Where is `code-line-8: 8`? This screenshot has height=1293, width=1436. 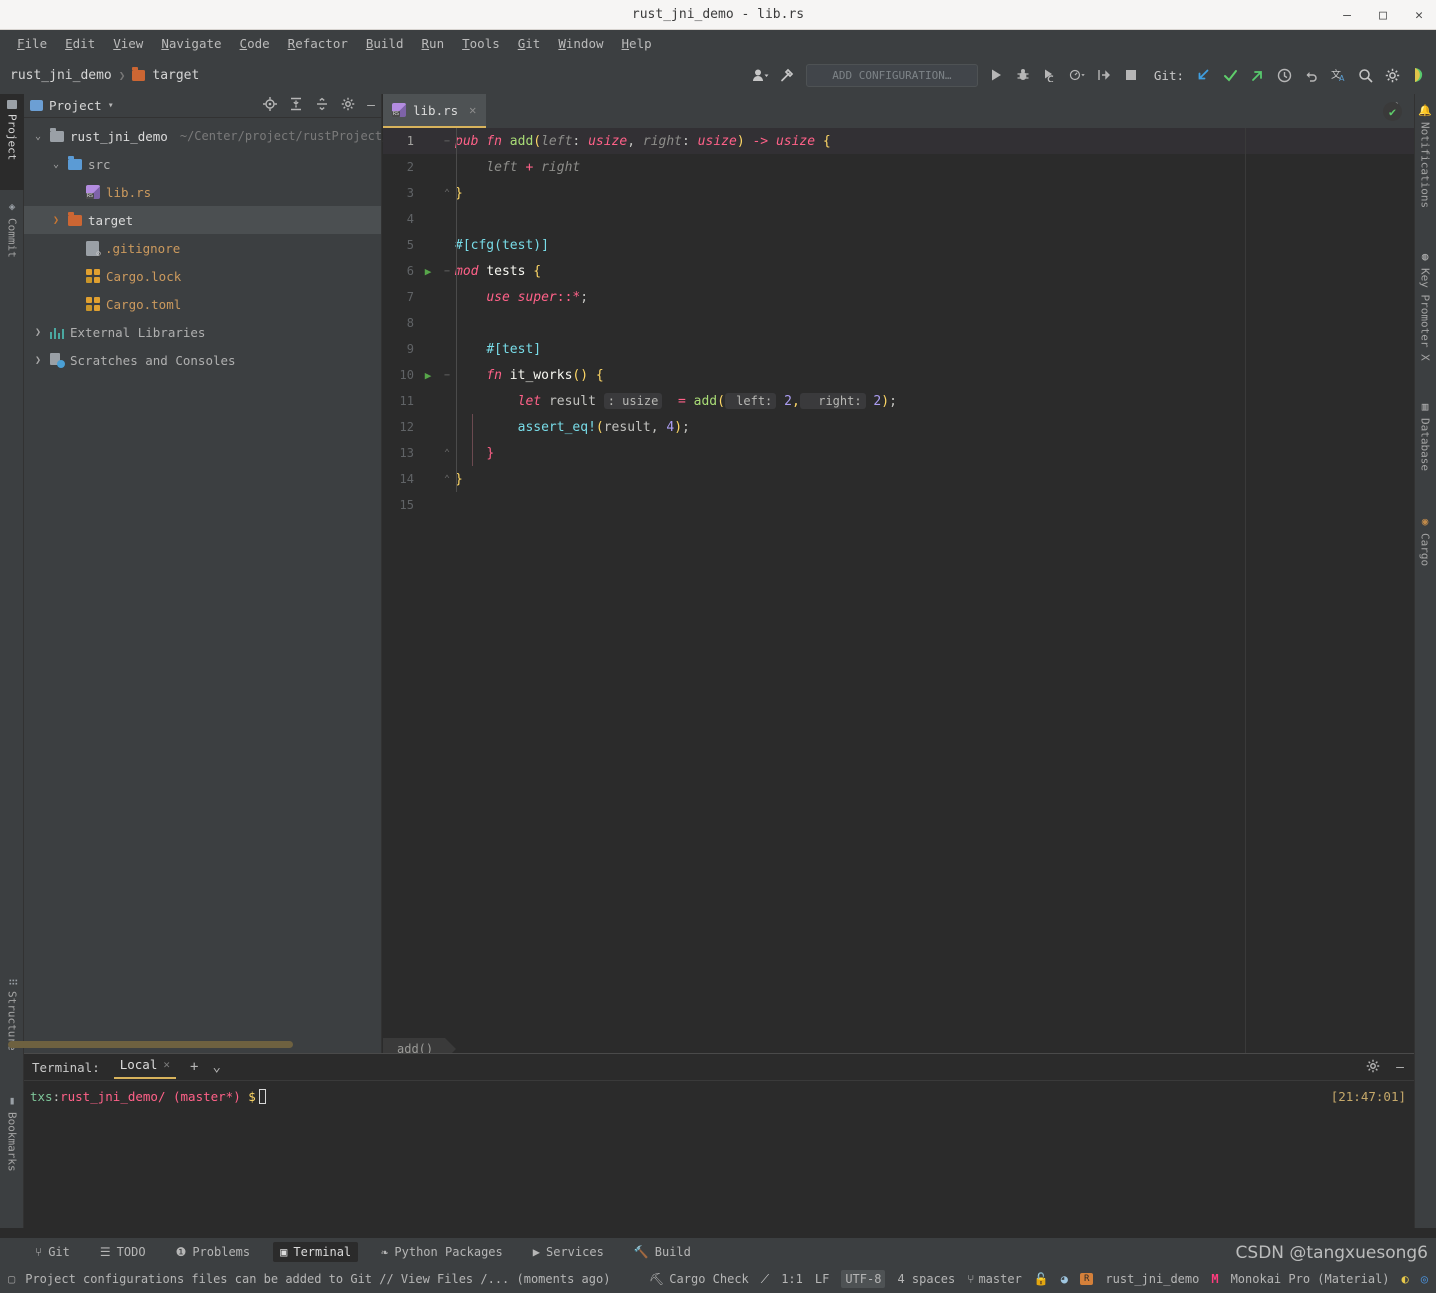 code-line-8: 8 is located at coordinates (898, 323).